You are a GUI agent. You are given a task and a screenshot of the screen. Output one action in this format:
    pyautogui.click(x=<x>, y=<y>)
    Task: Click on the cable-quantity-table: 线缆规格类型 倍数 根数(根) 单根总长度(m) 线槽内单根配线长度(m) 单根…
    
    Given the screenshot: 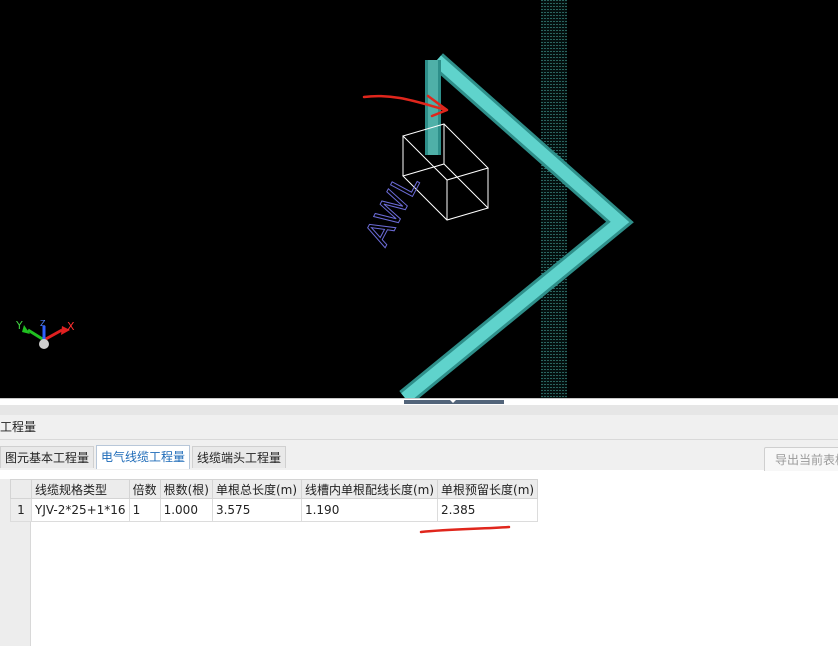 What is the action you would take?
    pyautogui.click(x=274, y=500)
    